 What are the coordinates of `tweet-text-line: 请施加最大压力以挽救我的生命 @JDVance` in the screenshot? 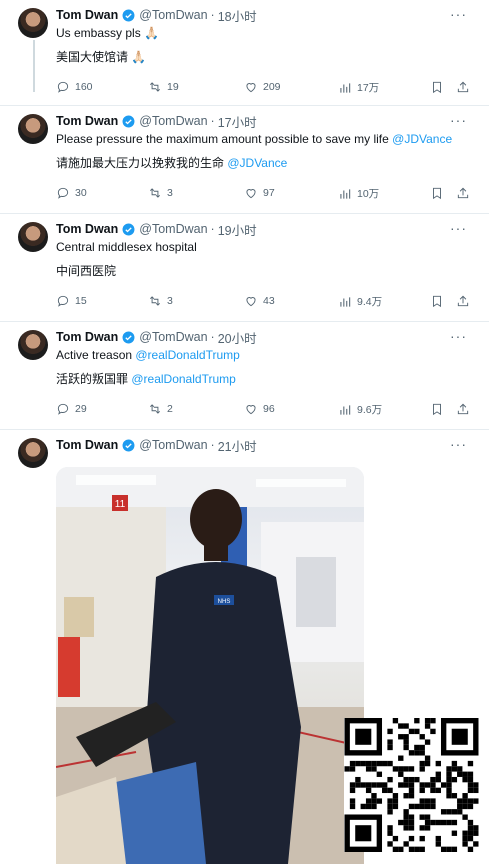 It's located at (171, 162).